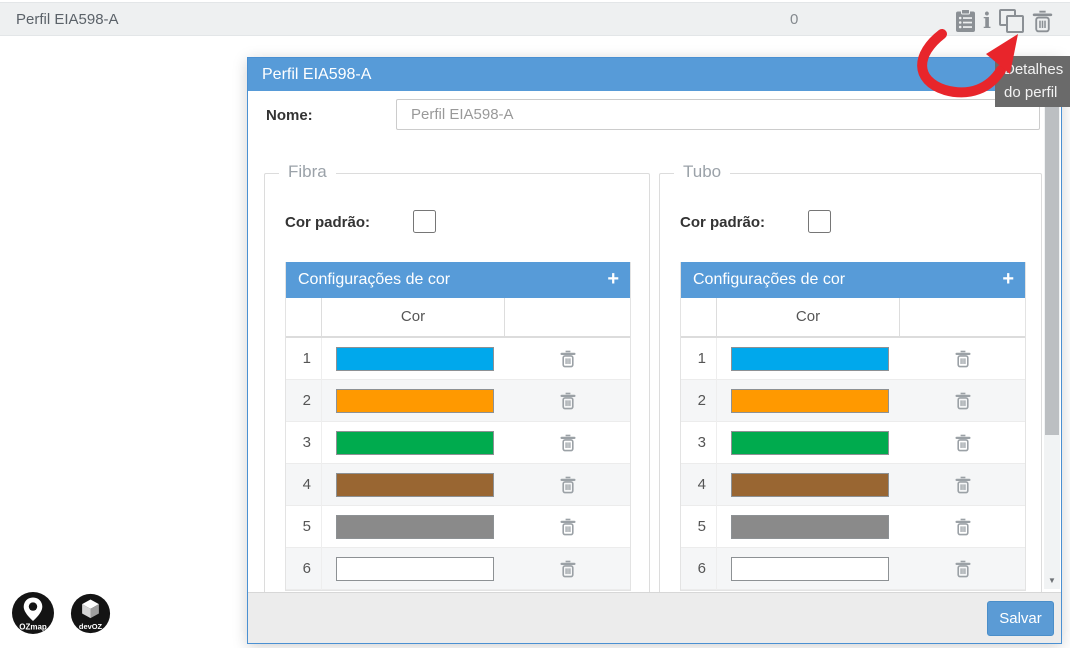  I want to click on ozmap-logo: OZmap, so click(33, 613).